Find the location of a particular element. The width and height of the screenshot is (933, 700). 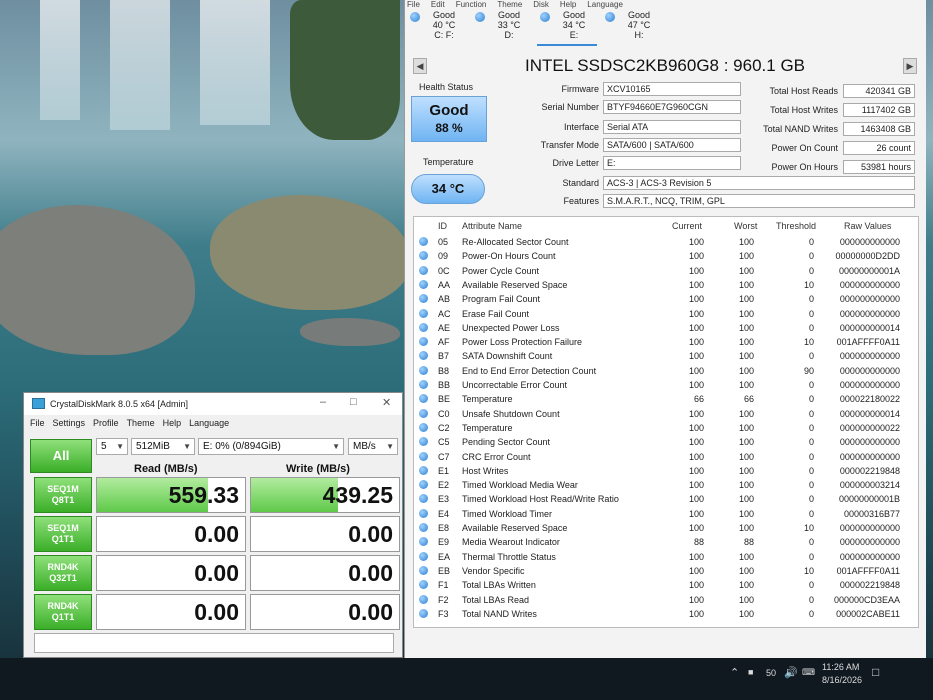

health-status-label: Health Status is located at coordinates (446, 87).